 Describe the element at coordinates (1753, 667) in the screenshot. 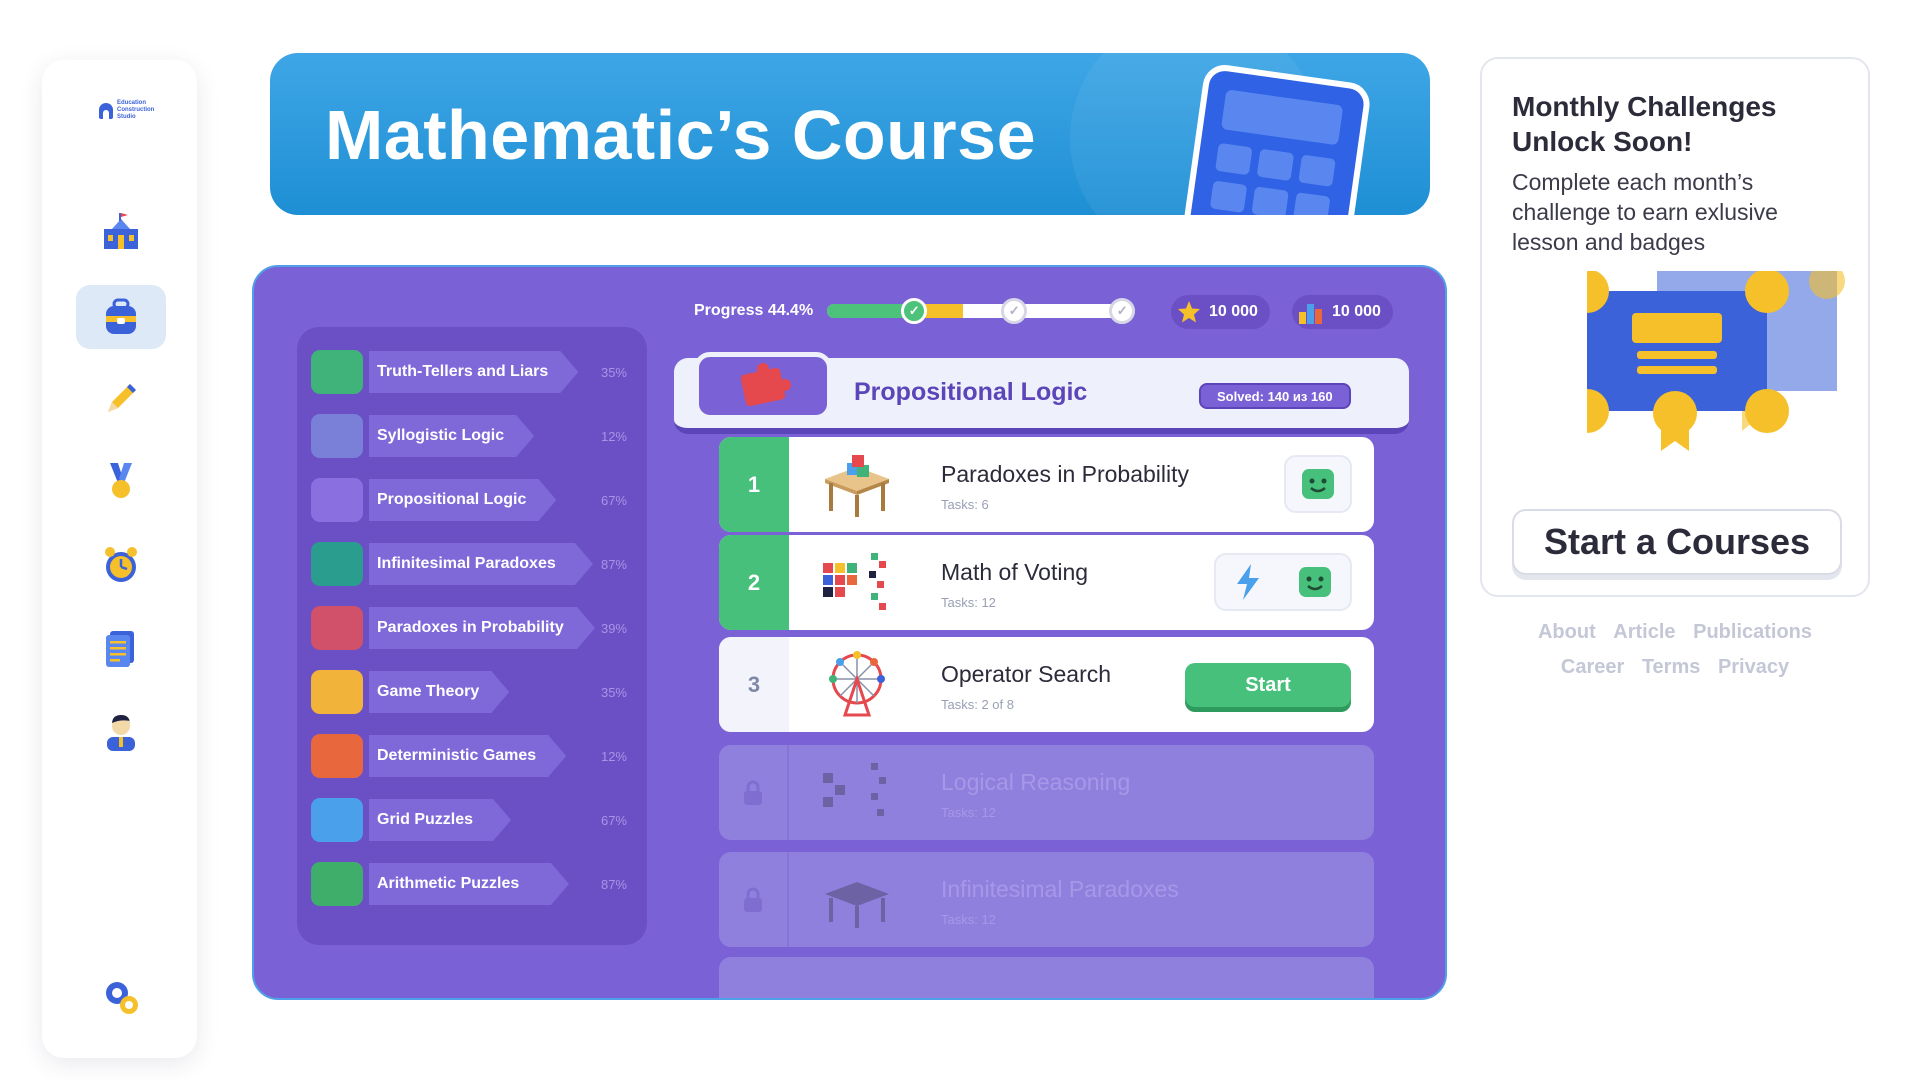

I see `footer-link-privacy: Privacy` at that location.